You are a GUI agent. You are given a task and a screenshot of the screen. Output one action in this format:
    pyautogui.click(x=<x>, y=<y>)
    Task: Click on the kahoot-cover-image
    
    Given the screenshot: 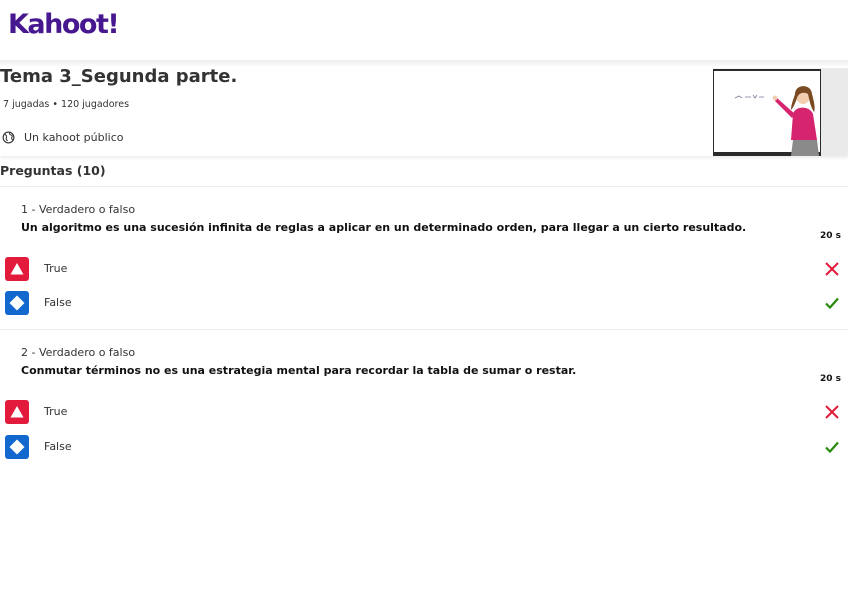 What is the action you would take?
    pyautogui.click(x=780, y=112)
    